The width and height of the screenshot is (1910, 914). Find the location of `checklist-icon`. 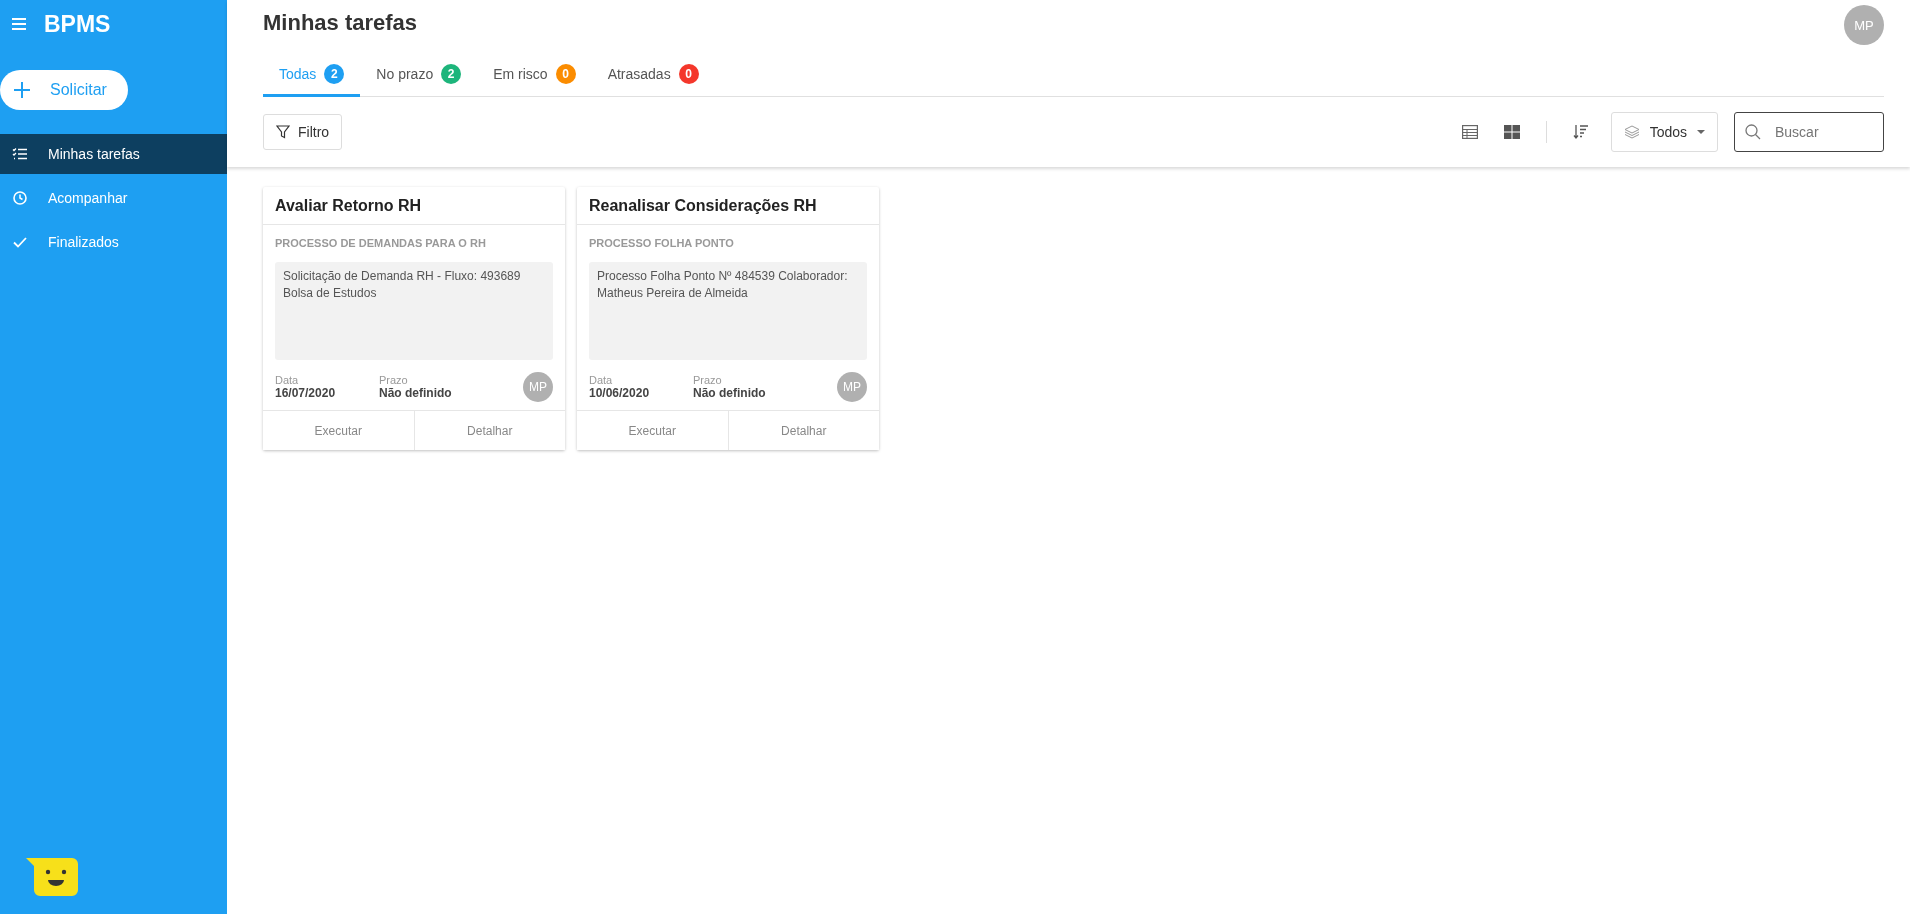

checklist-icon is located at coordinates (20, 154).